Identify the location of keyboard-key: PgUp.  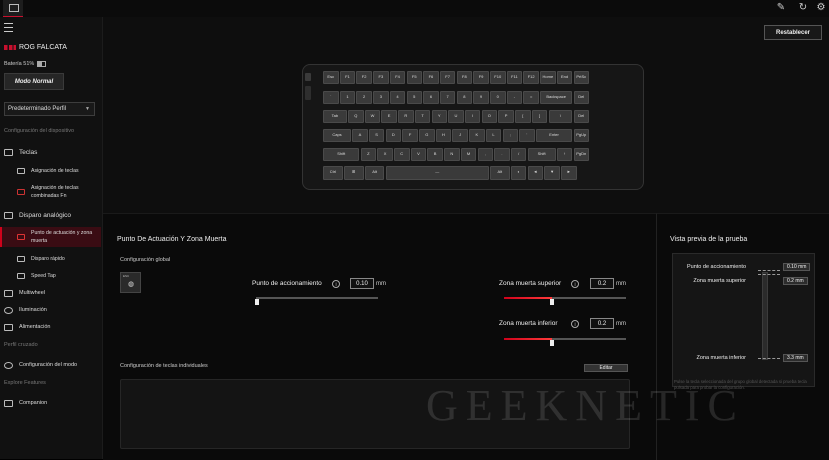
(581, 135).